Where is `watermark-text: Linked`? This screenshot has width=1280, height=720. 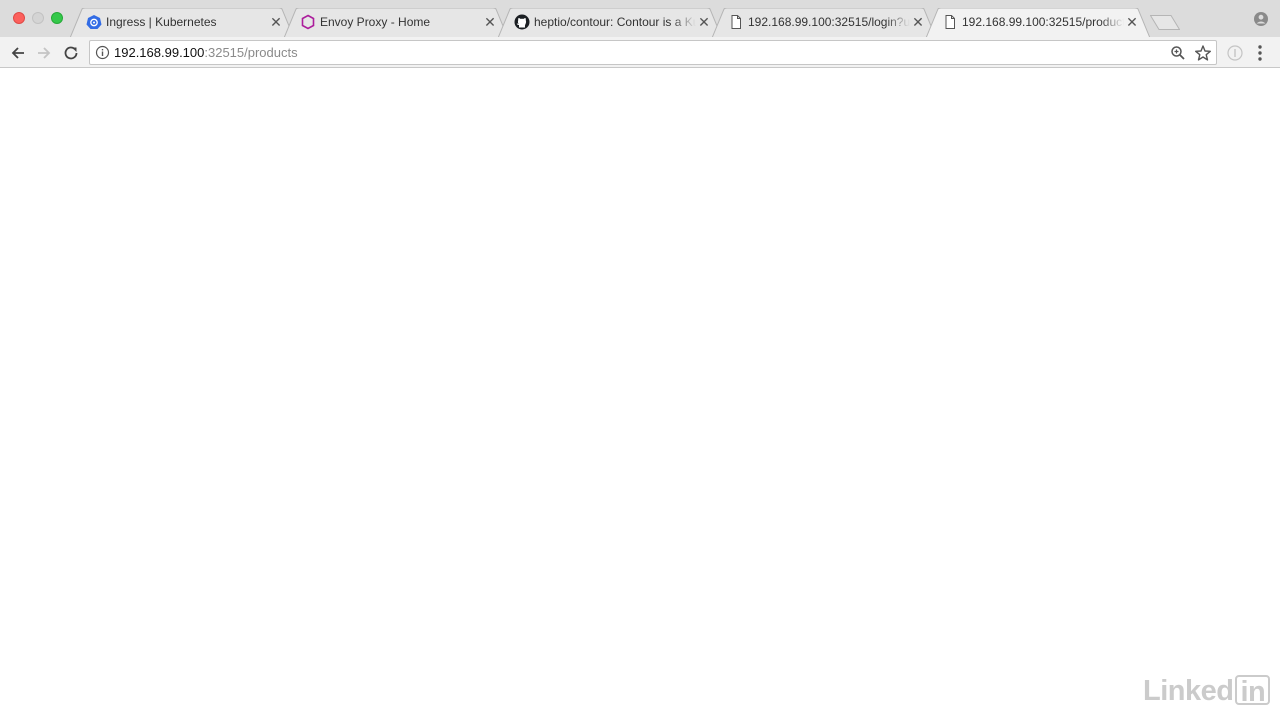 watermark-text: Linked is located at coordinates (1188, 691).